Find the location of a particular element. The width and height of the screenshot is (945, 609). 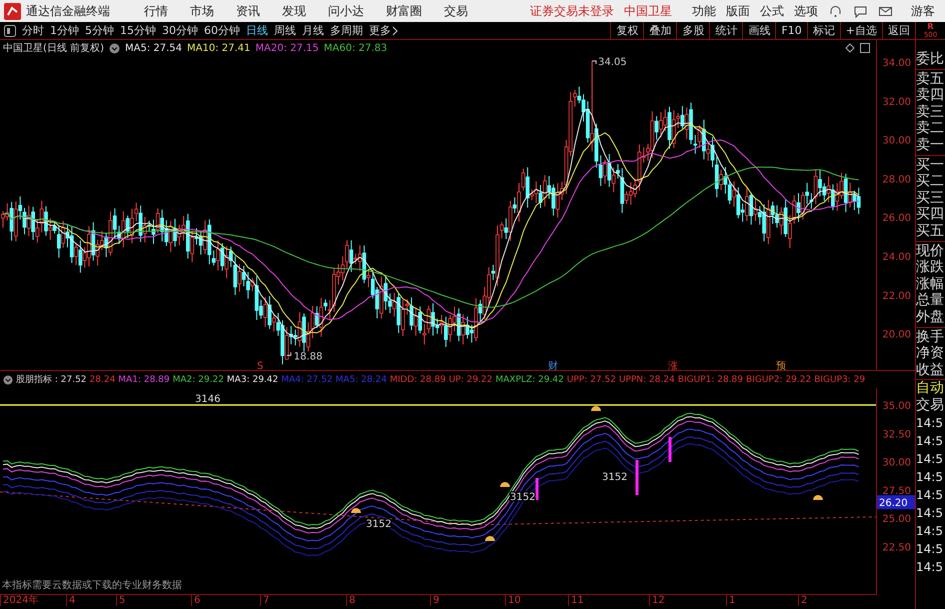

high-price-label: 34.05 is located at coordinates (612, 62).